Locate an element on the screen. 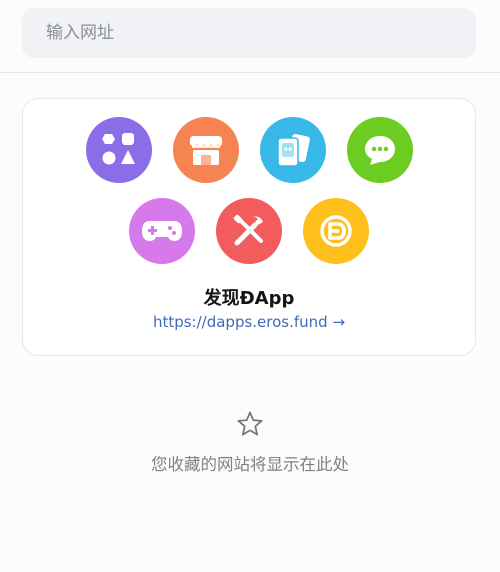  tools-icon is located at coordinates (248, 230).